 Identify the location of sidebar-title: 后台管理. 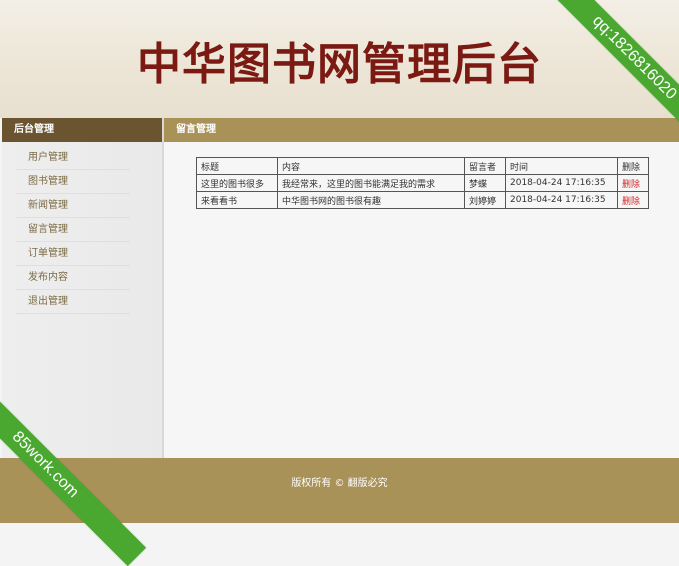
(82, 130).